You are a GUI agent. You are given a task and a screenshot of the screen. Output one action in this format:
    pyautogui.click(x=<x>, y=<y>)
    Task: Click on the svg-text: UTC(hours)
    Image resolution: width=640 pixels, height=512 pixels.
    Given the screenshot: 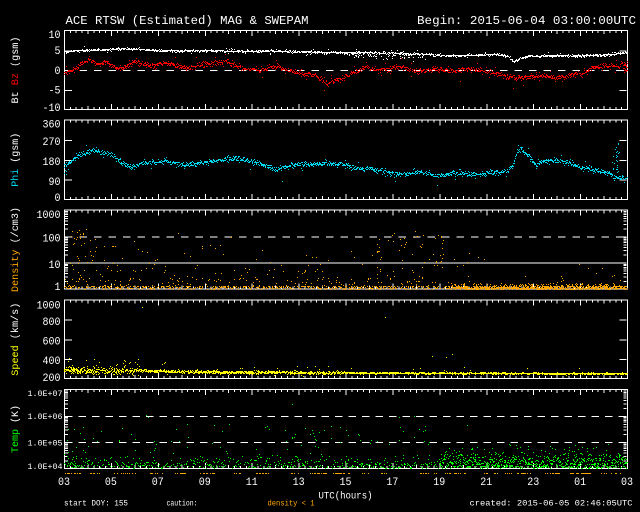 What is the action you would take?
    pyautogui.click(x=346, y=496)
    